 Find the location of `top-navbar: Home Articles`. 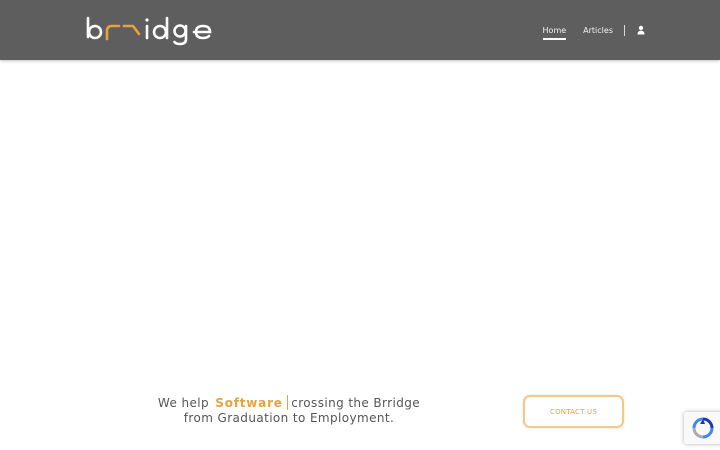

top-navbar: Home Articles is located at coordinates (360, 30).